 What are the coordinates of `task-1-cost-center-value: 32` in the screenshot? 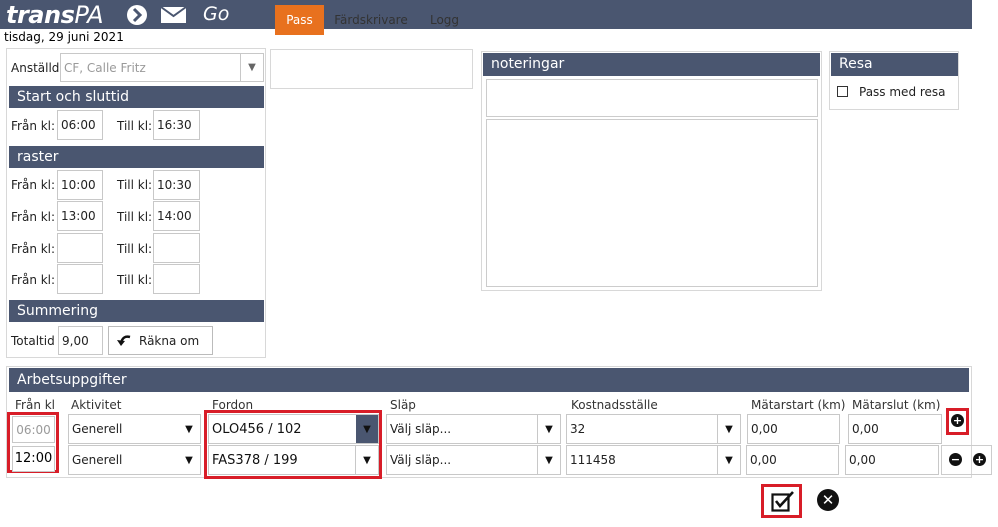 It's located at (578, 429).